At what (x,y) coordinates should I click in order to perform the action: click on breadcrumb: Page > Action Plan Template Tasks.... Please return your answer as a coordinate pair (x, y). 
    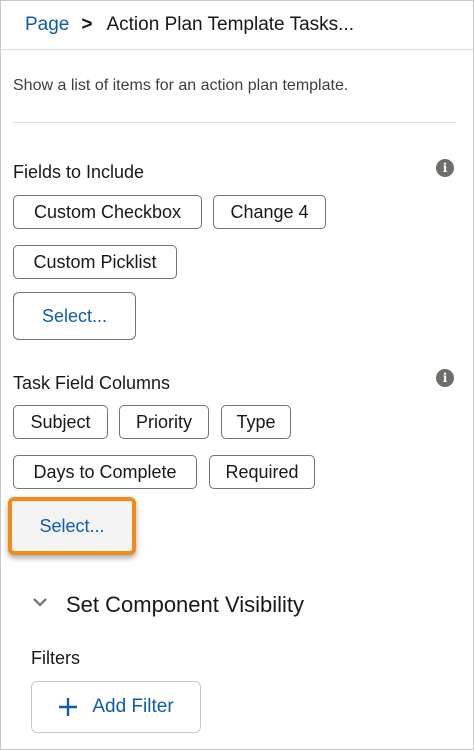
    Looking at the image, I should click on (237, 25).